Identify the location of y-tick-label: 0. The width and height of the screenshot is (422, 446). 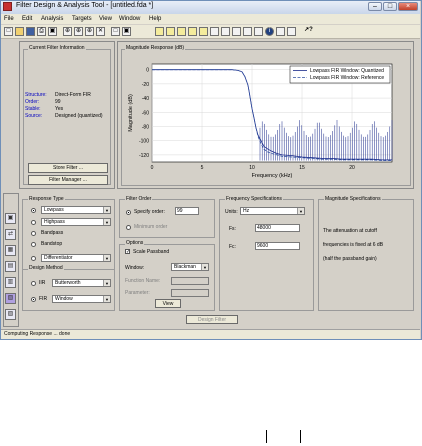
(147, 71).